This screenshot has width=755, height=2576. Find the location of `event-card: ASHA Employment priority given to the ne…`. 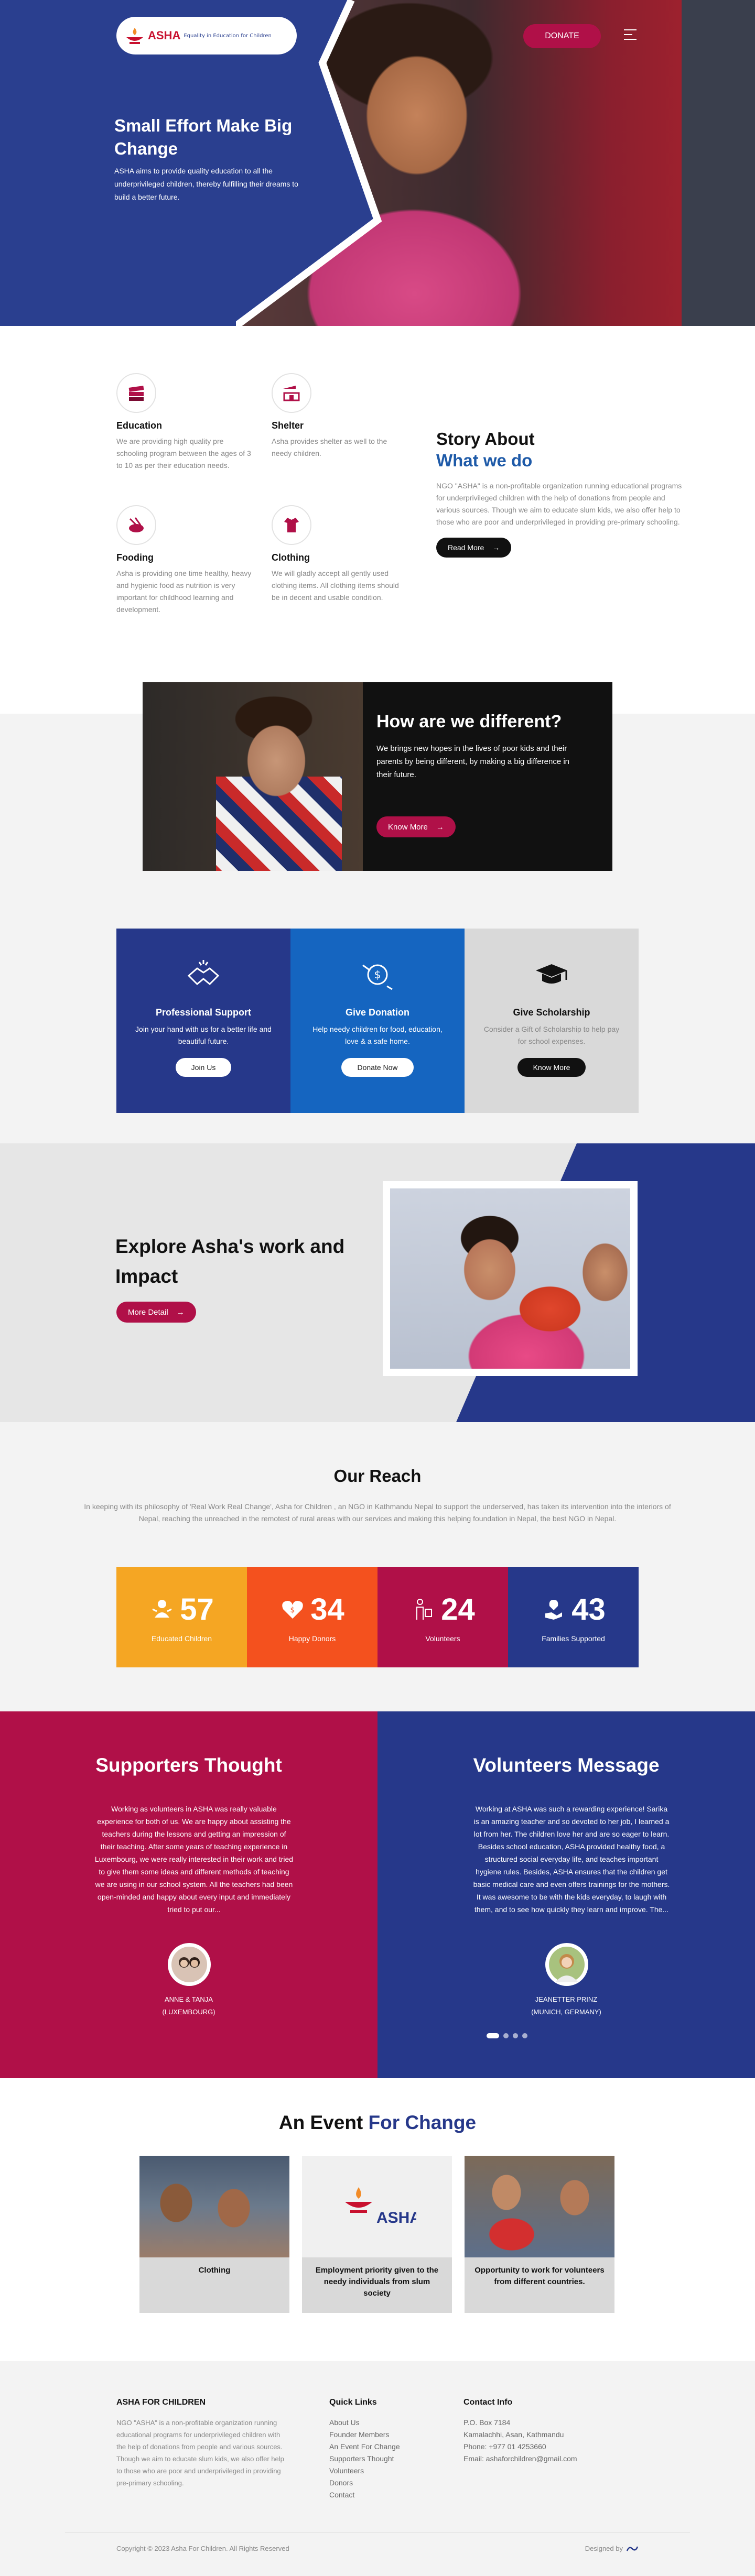

event-card: ASHA Employment priority given to the ne… is located at coordinates (377, 2234).